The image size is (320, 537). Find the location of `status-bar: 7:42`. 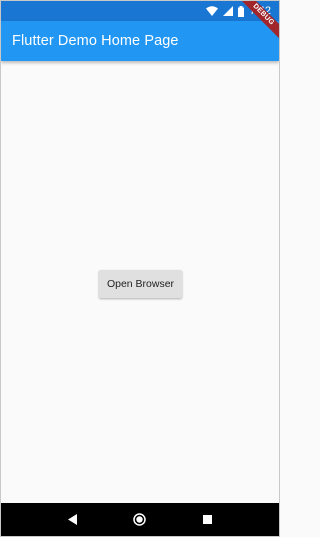

status-bar: 7:42 is located at coordinates (140, 11).